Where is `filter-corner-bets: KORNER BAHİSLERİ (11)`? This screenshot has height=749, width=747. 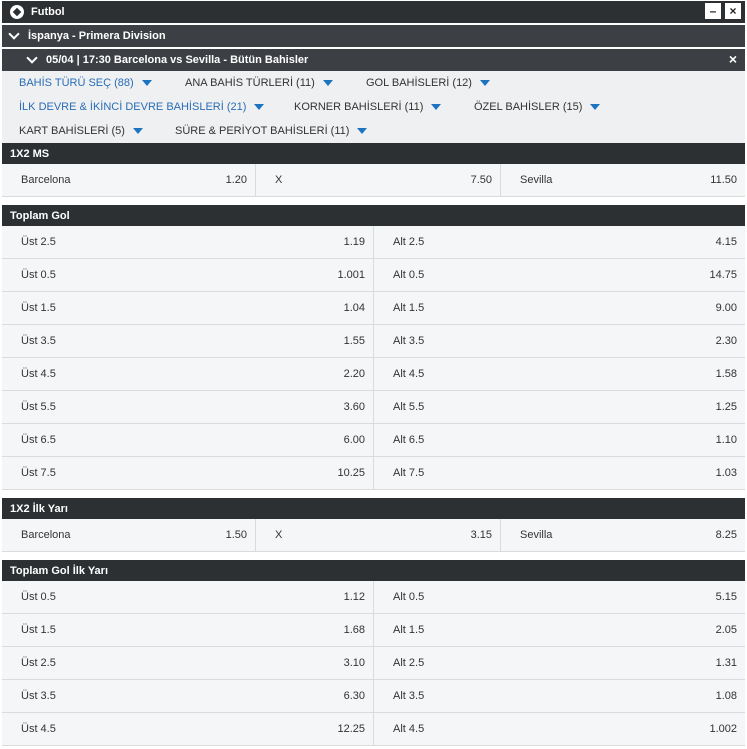 filter-corner-bets: KORNER BAHİSLERİ (11) is located at coordinates (368, 107).